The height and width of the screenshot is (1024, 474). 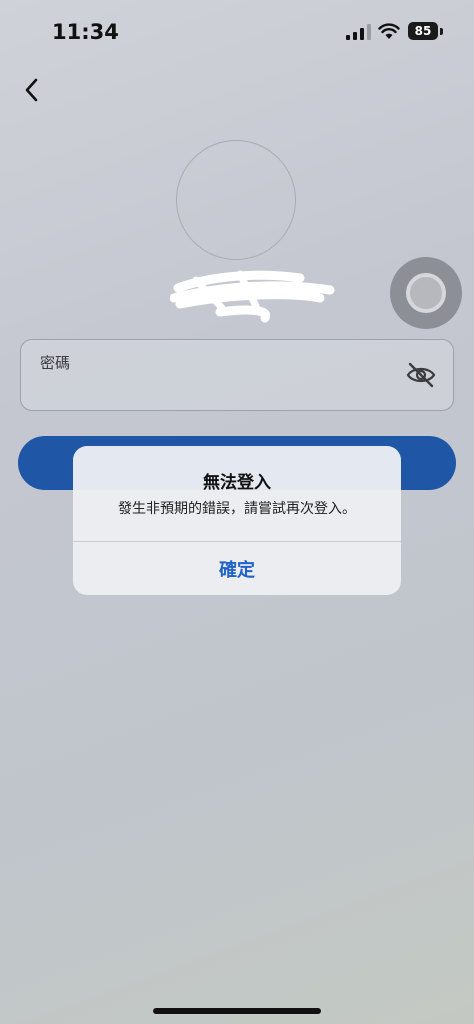 I want to click on battery-level: 85, so click(x=423, y=31).